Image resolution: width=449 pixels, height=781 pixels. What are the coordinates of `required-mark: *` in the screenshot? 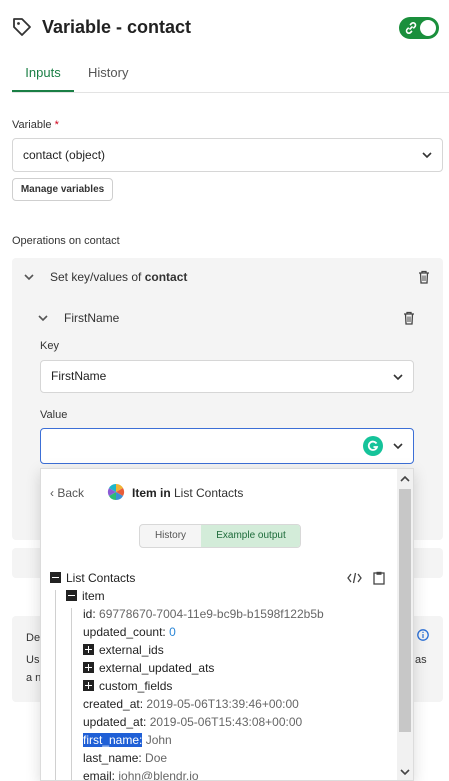 It's located at (56, 125).